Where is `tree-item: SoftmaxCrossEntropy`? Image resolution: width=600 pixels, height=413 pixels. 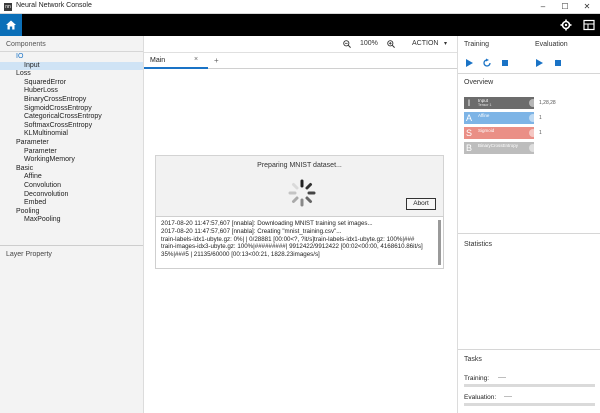 tree-item: SoftmaxCrossEntropy is located at coordinates (71, 126).